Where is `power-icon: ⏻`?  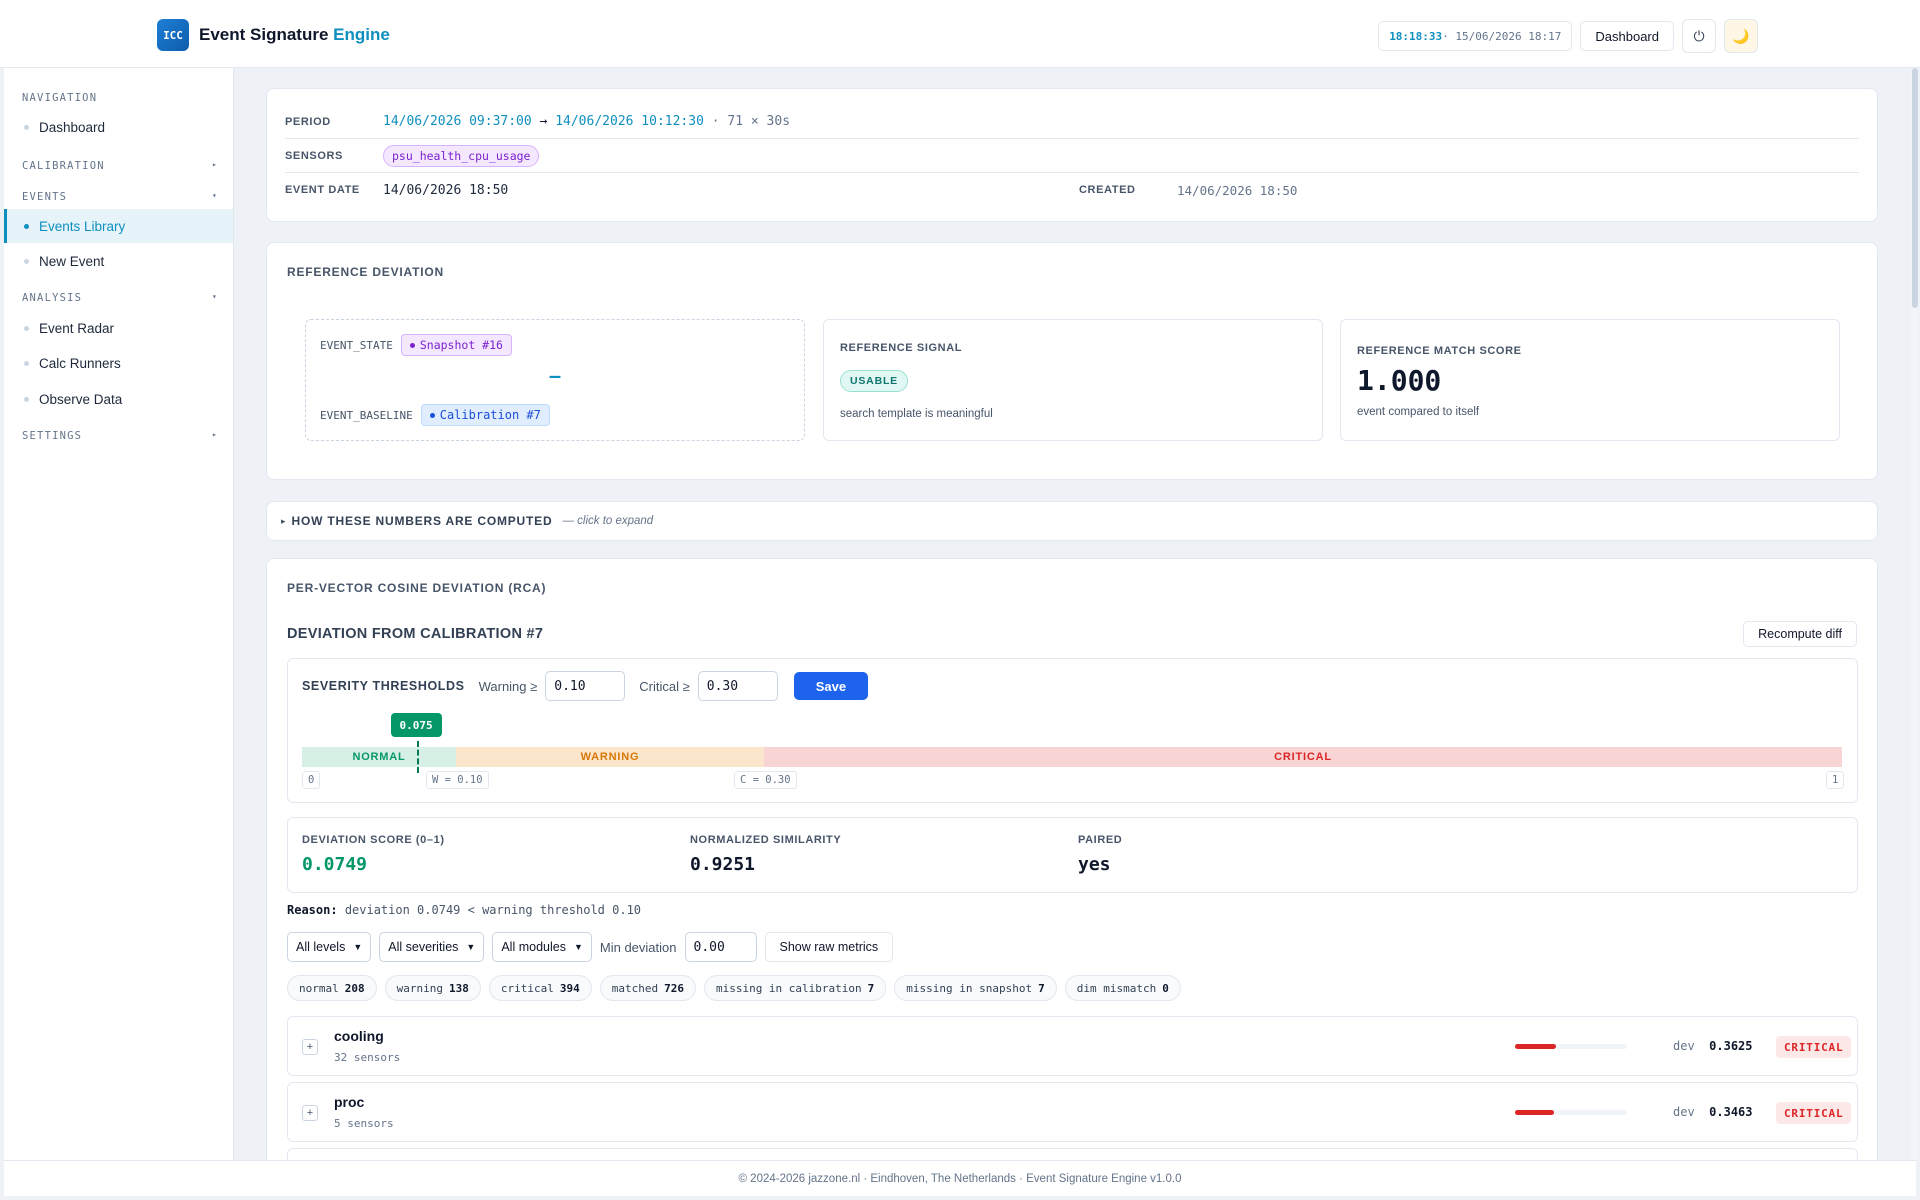
power-icon: ⏻ is located at coordinates (1699, 36).